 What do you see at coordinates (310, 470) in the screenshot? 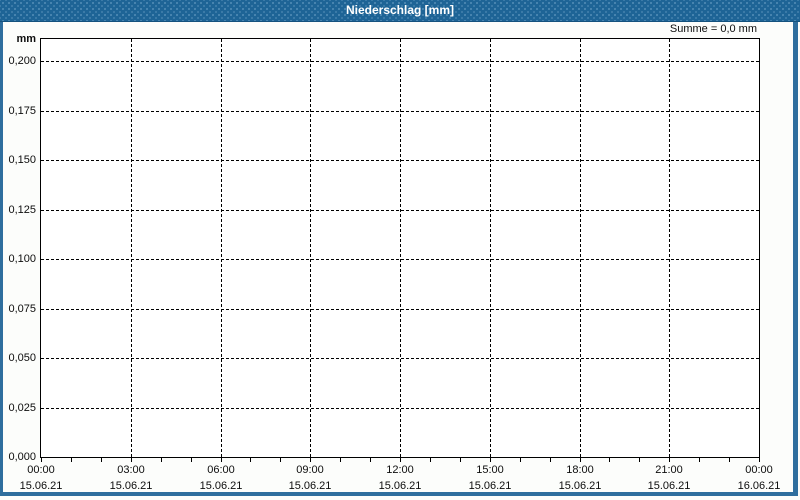
I see `x-tick-time-label: 09:00` at bounding box center [310, 470].